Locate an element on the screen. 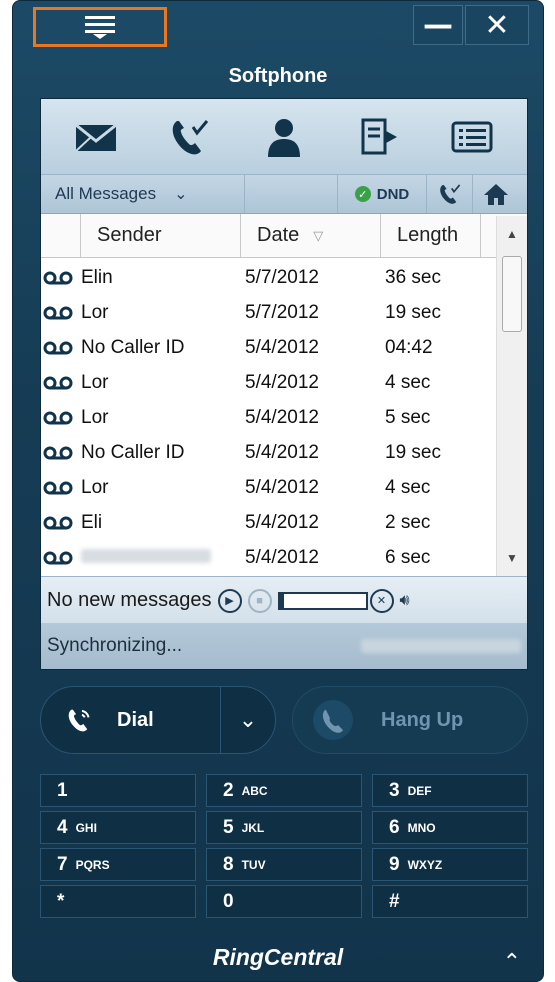 The image size is (555, 982). keypad-key-star: * is located at coordinates (118, 901).